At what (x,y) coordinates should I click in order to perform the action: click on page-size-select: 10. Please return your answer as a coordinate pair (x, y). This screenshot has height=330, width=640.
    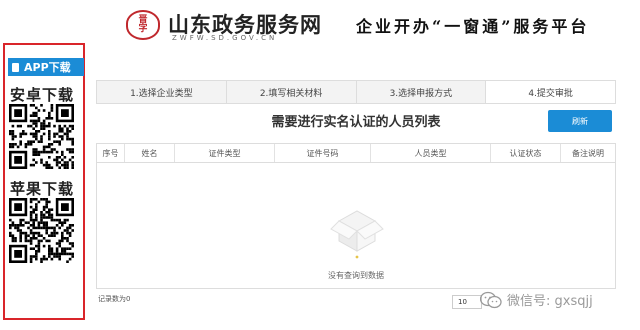
    Looking at the image, I should click on (467, 302).